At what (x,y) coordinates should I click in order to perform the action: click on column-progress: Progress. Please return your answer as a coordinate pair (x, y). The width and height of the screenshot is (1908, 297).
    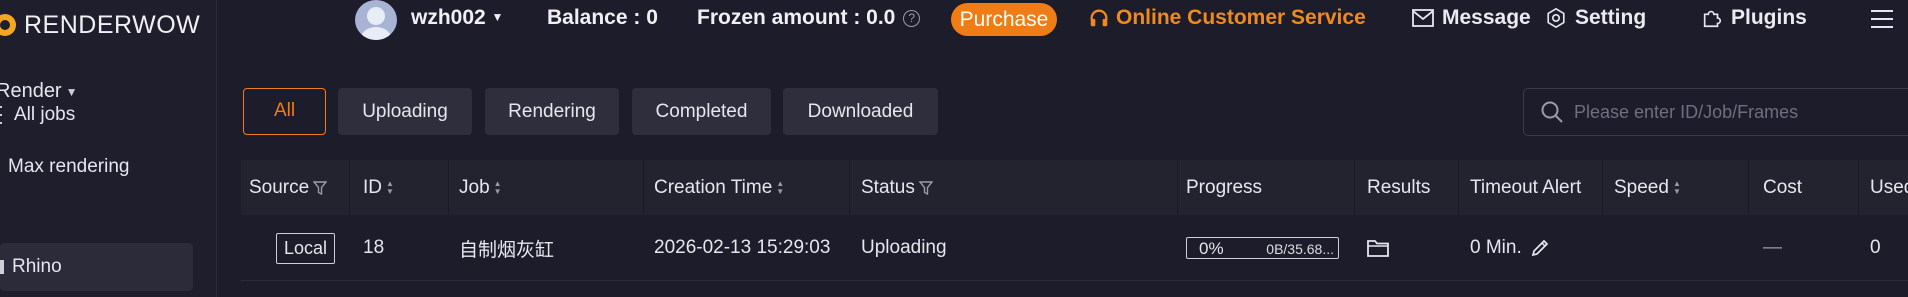
    Looking at the image, I should click on (1224, 187).